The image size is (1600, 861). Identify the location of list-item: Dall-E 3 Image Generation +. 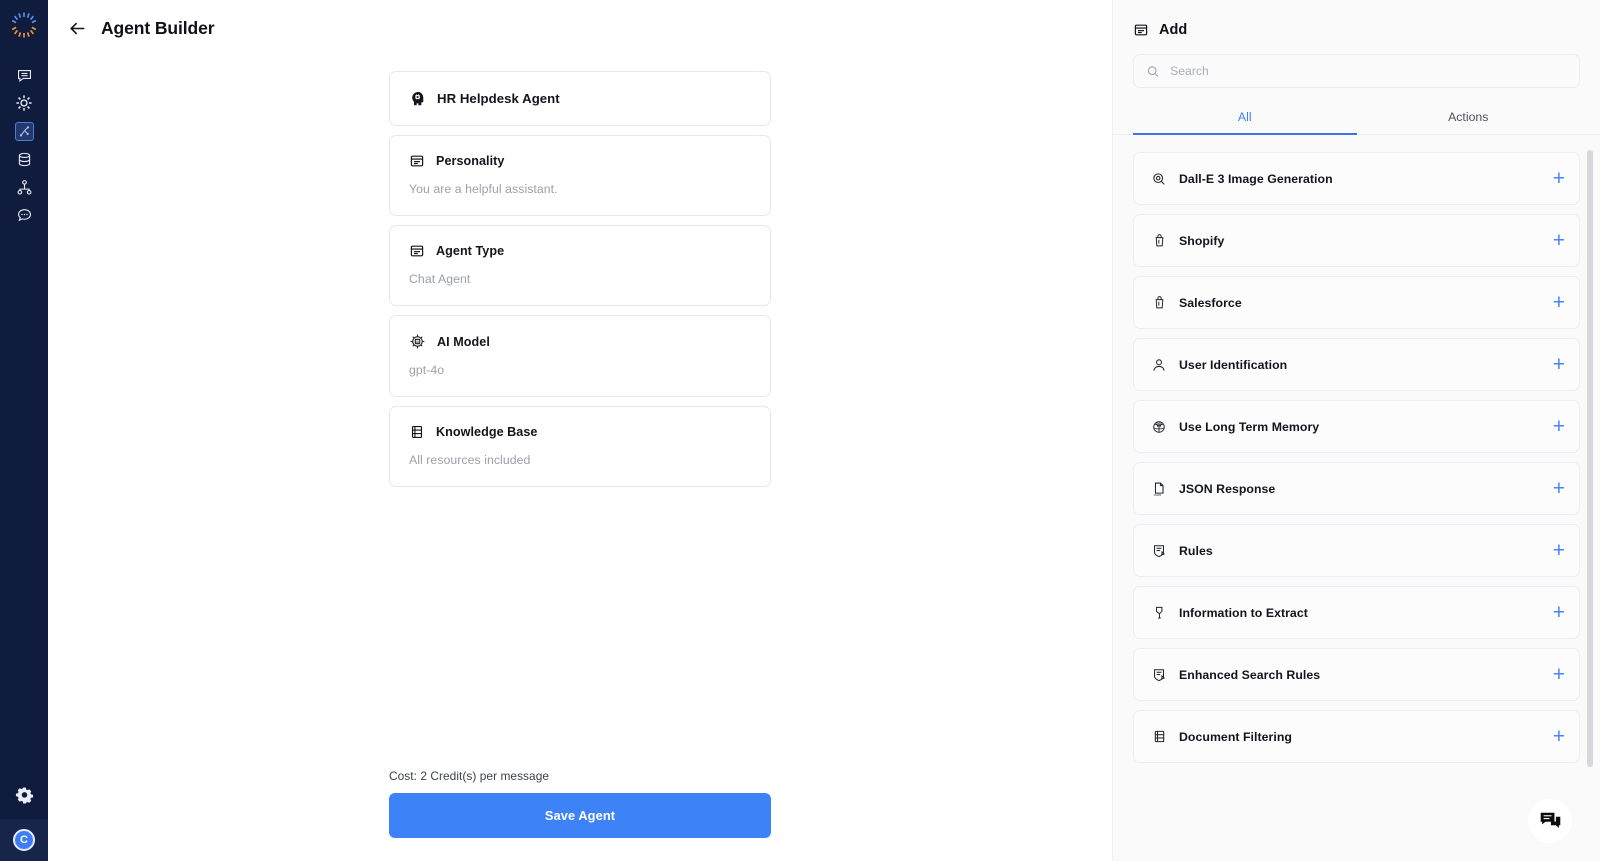
(1356, 178).